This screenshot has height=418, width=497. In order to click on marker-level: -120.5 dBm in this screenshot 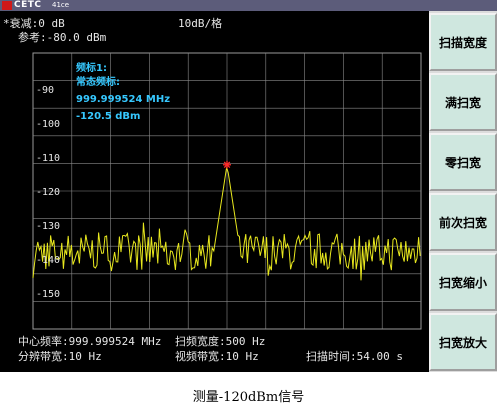, I will do `click(108, 116)`.